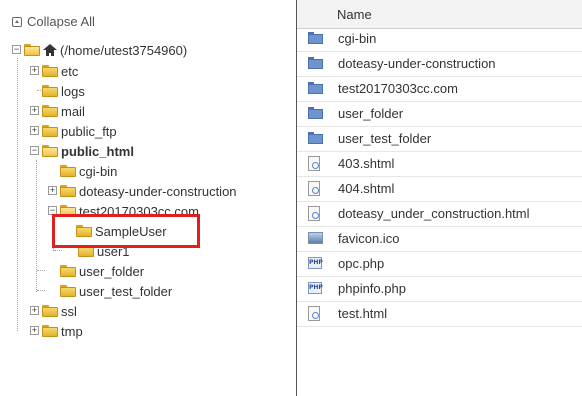 The height and width of the screenshot is (396, 582). What do you see at coordinates (439, 189) in the screenshot?
I see `file-row: 404.shtml` at bounding box center [439, 189].